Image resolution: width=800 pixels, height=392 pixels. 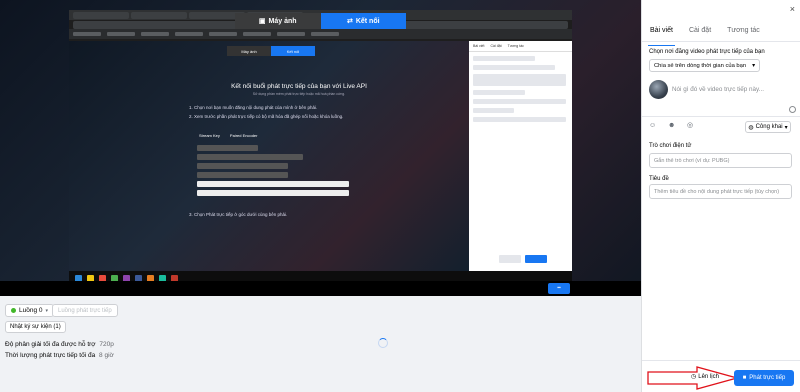 I want to click on inner-right-tabs: Bài viết Cài đặt Tương tác, so click(x=520, y=46).